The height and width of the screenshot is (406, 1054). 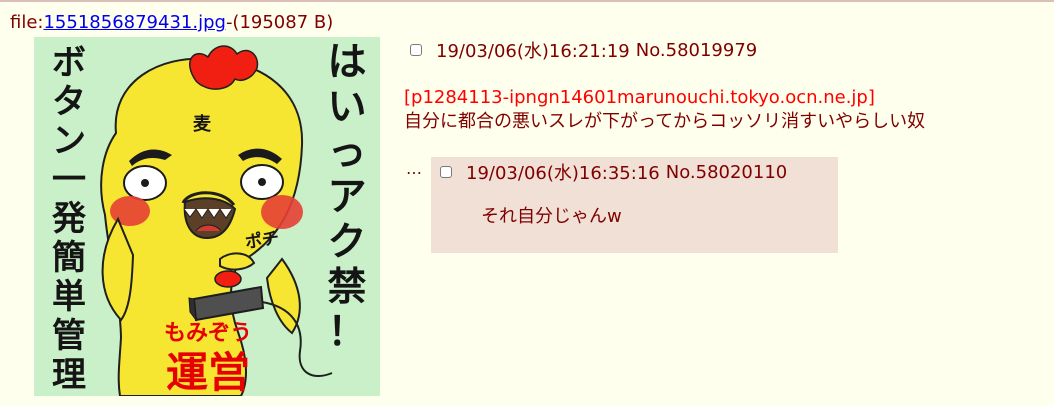 I want to click on reply-box: 19/03/06(水)16:35:16 No.58020110 それ自分じゃんw, so click(x=634, y=205).